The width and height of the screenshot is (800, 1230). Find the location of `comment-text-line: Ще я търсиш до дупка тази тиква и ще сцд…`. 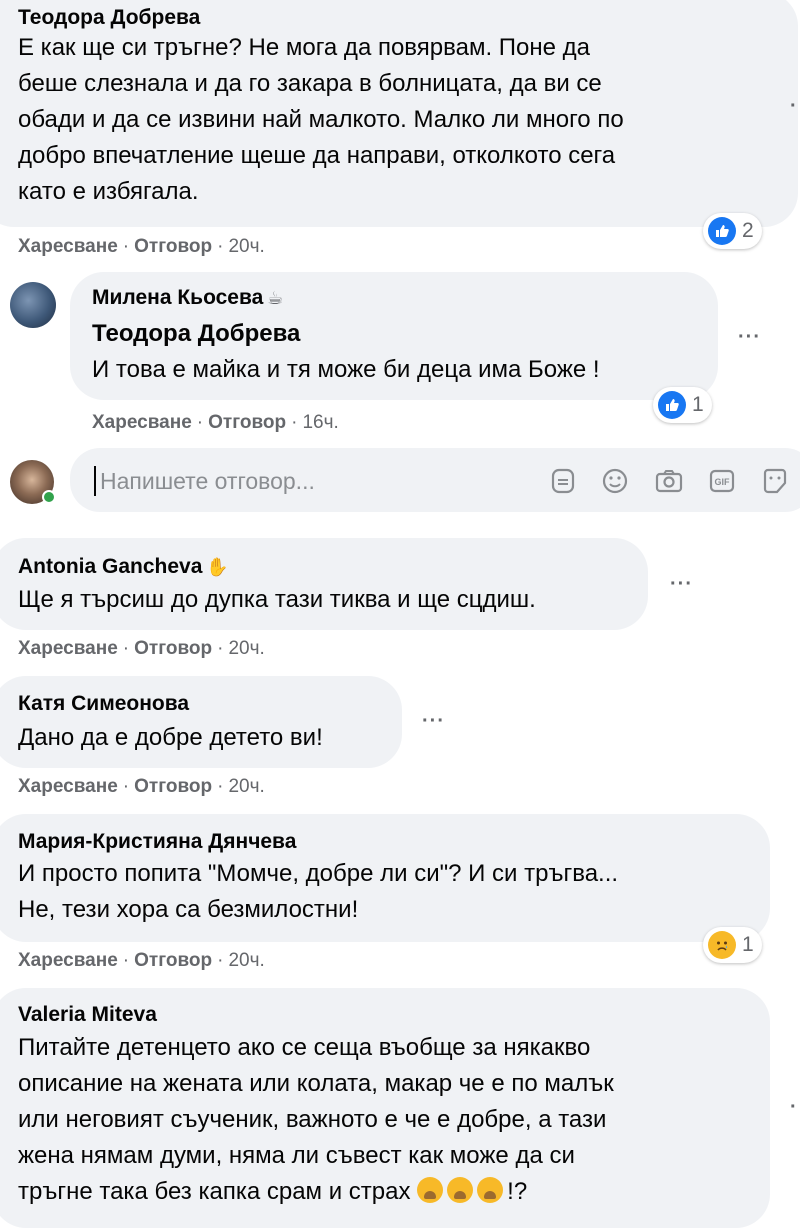

comment-text-line: Ще я търсиш до дупка тази тиква и ще сцд… is located at coordinates (277, 599).